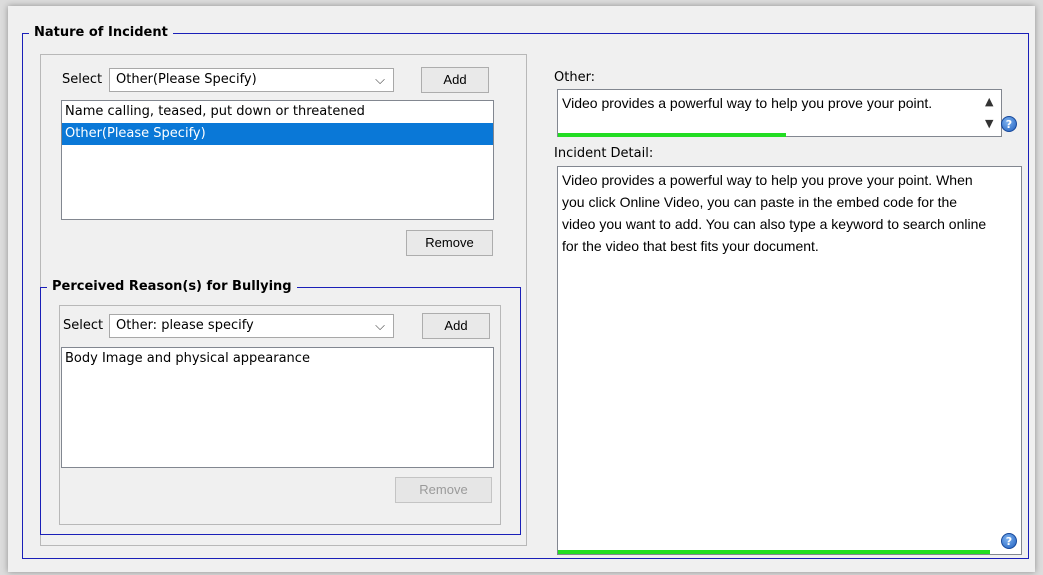  I want to click on nature-of-incident-title: Nature of Incident, so click(101, 33).